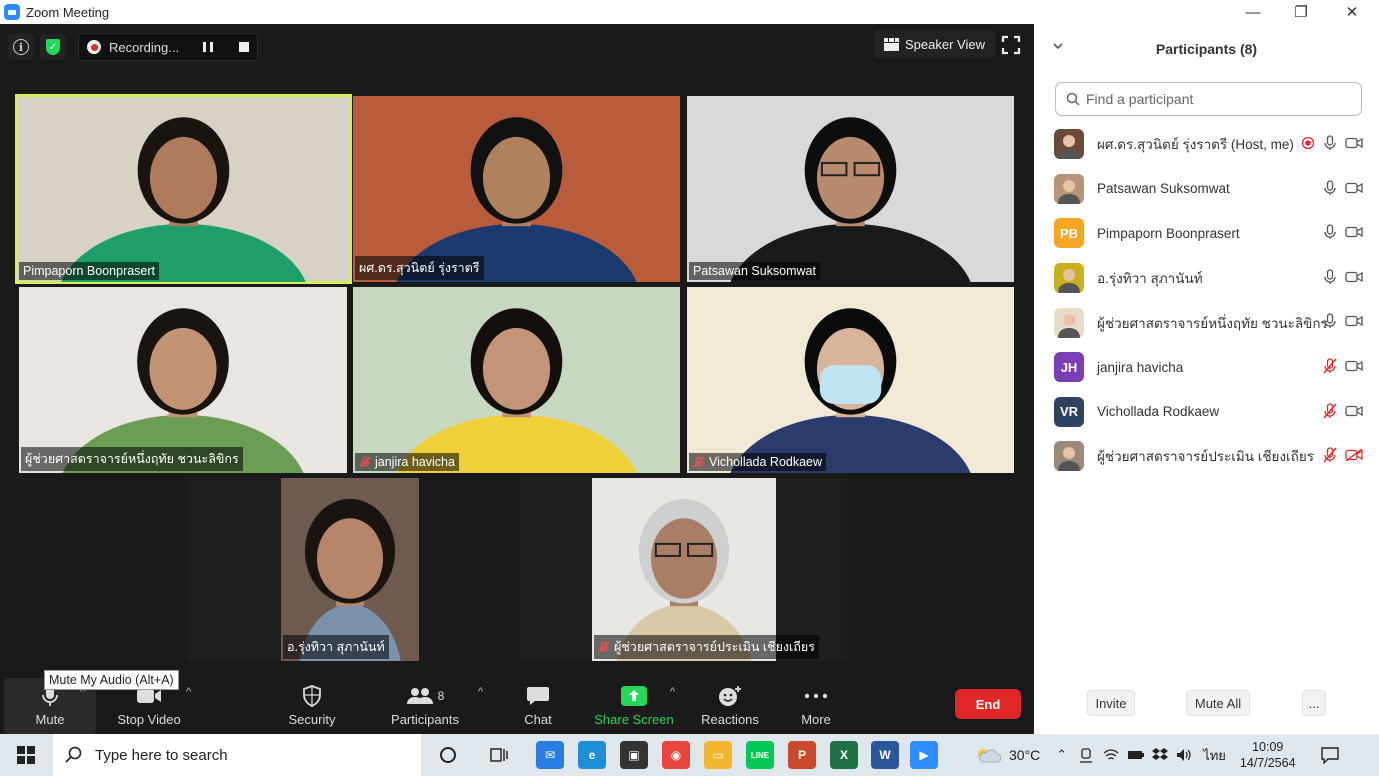 The image size is (1379, 776). Describe the element at coordinates (1206, 322) in the screenshot. I see `participant-row: ผู้ช่วยศาสตราจารย์หนึ่งฤทัย ชวนะลิขิกร` at that location.